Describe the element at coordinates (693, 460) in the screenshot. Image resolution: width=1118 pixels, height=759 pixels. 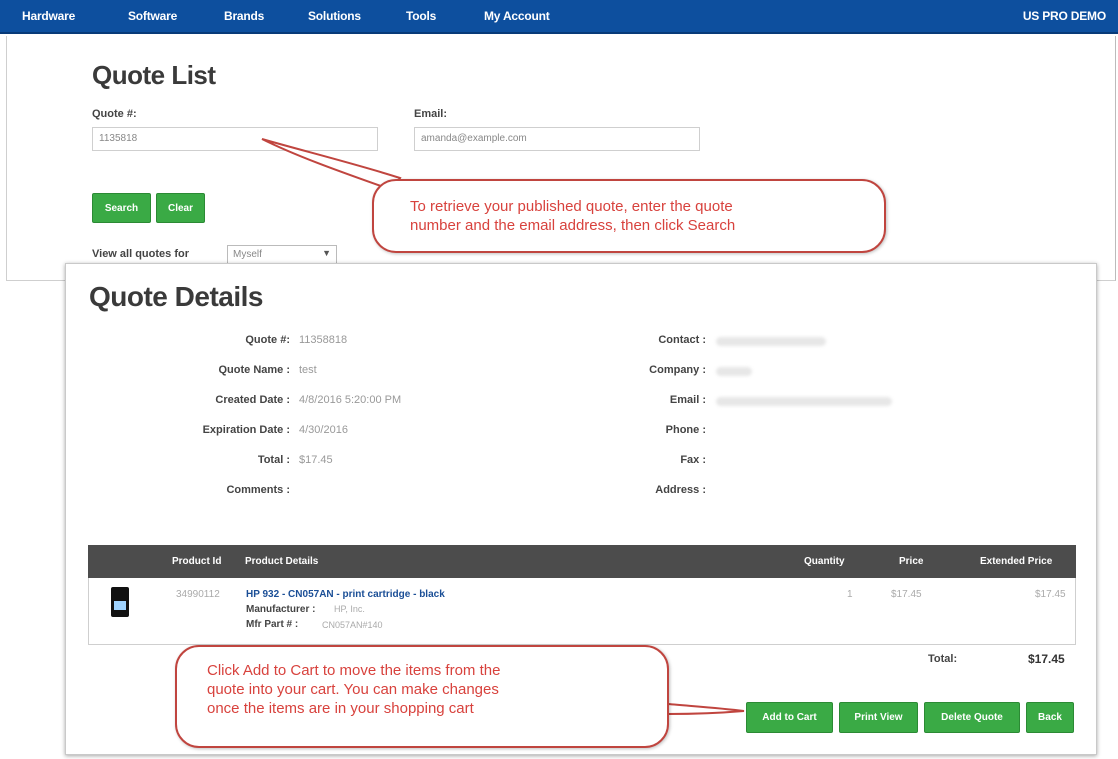
I see `detail-key-fax: Fax :` at that location.